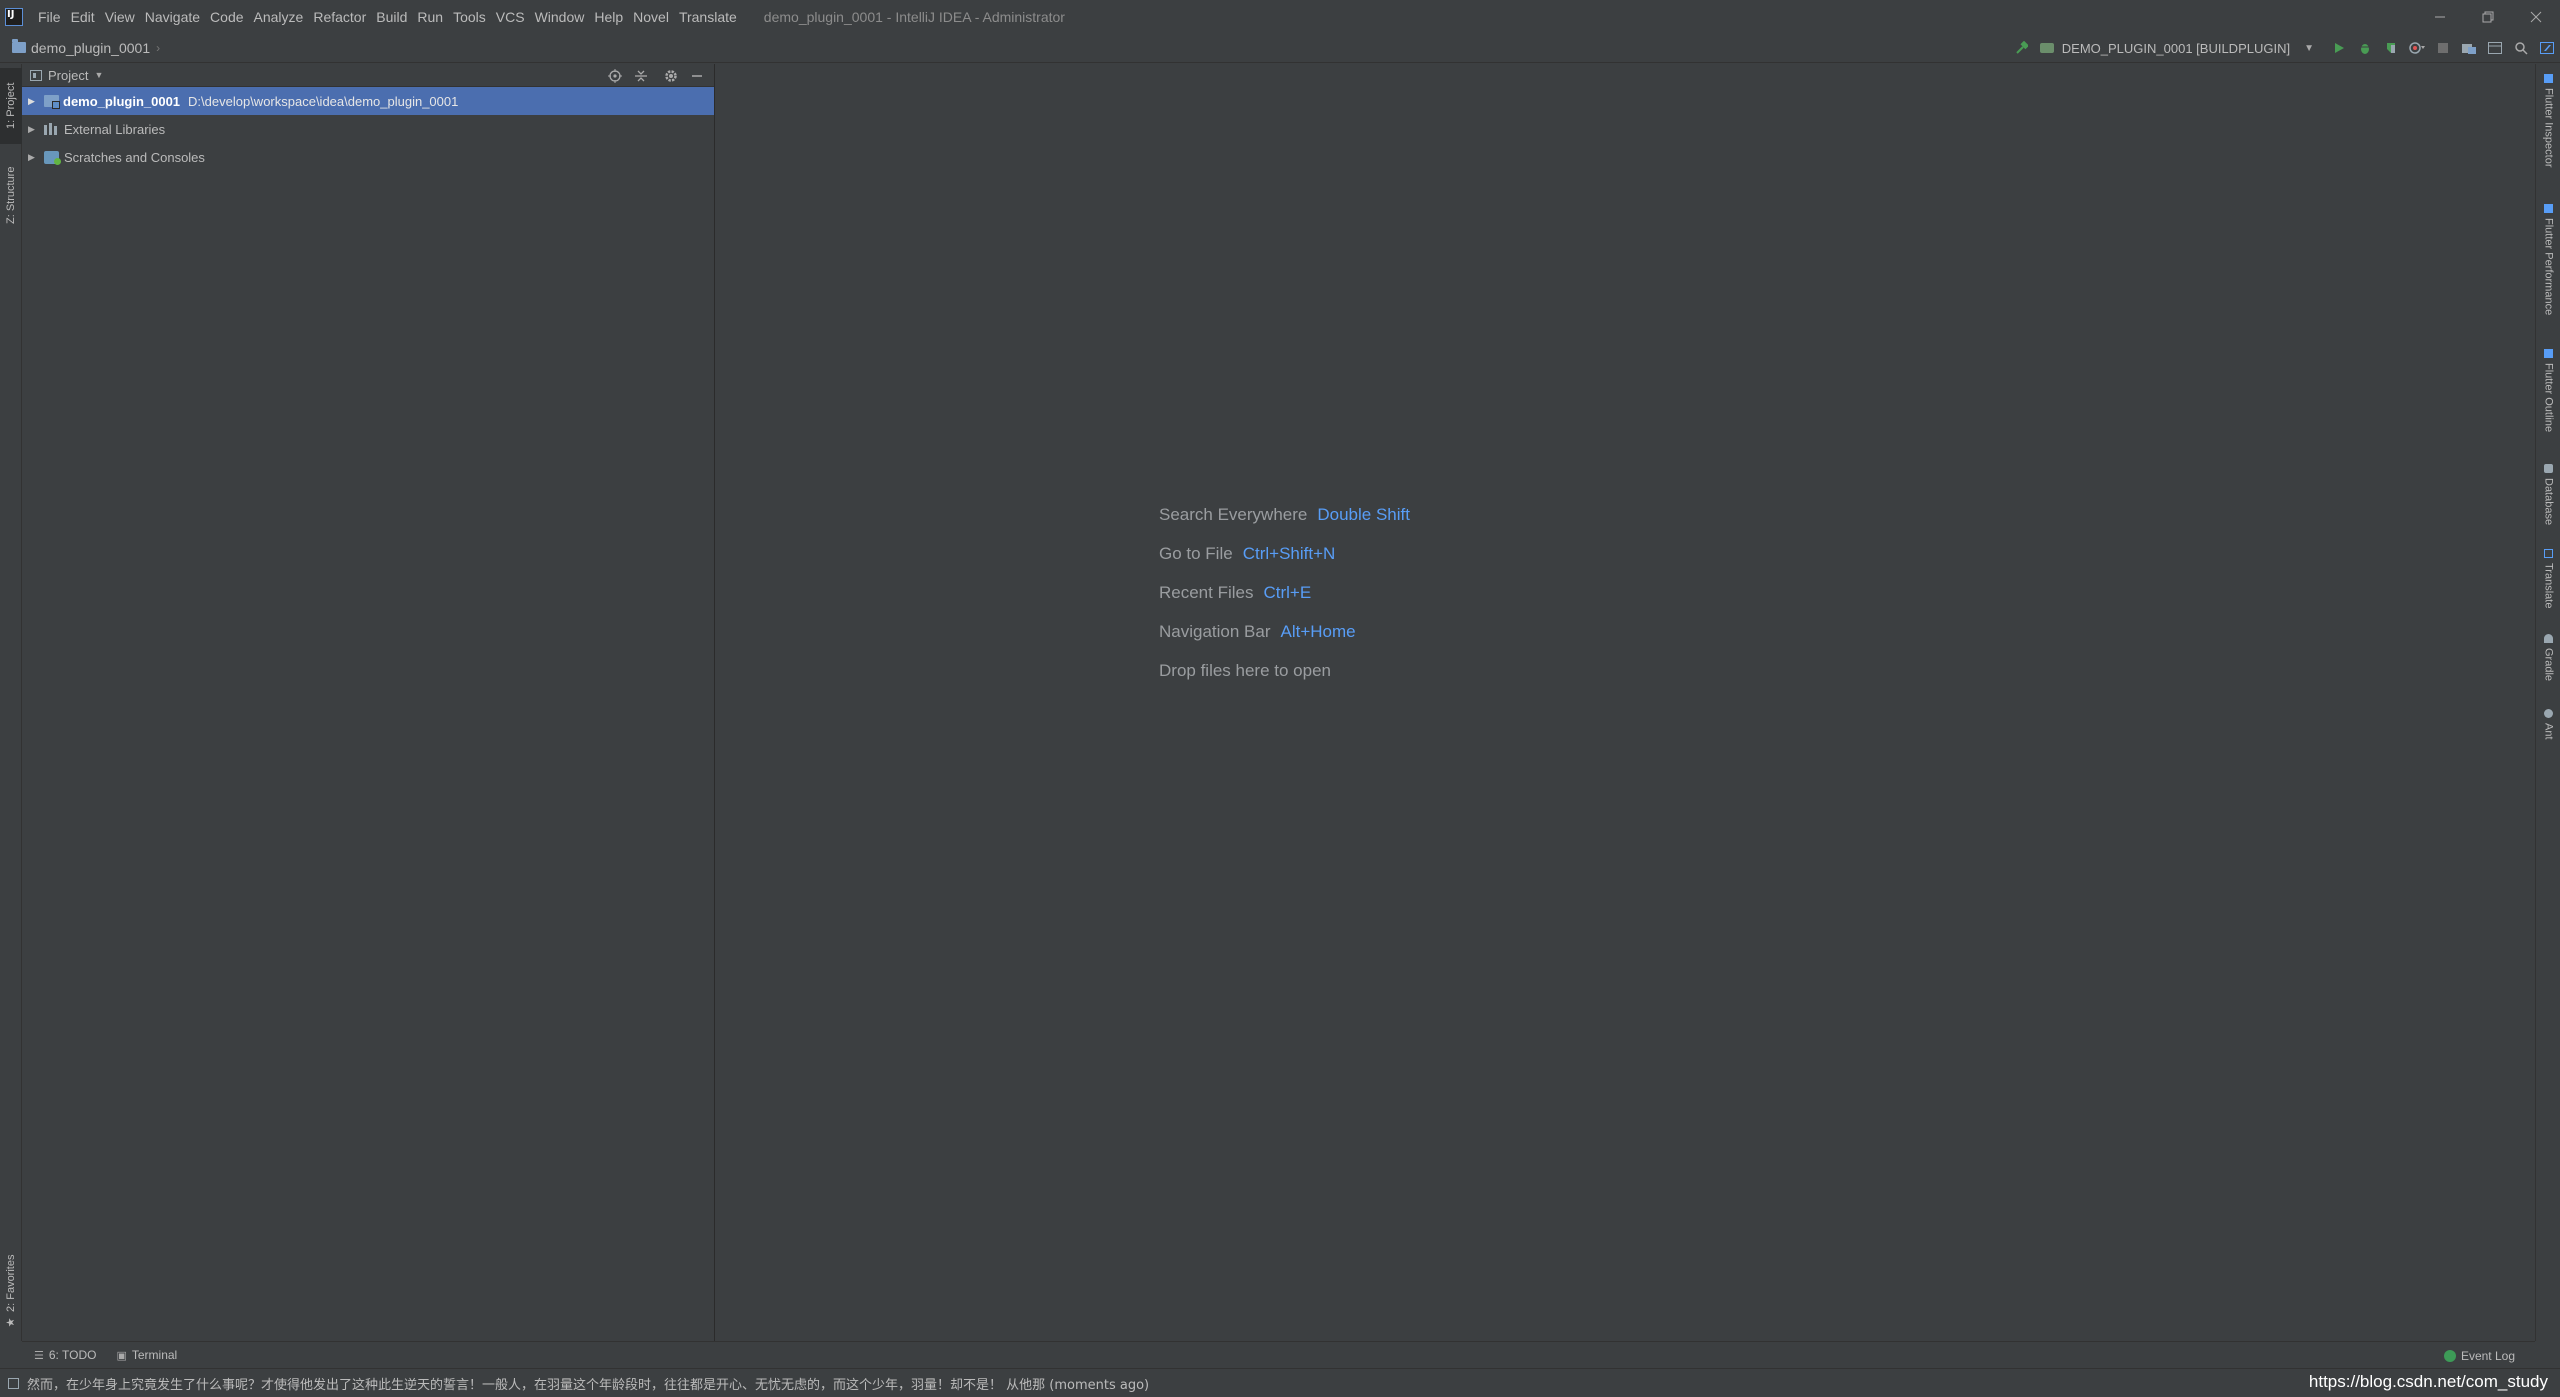 This screenshot has height=1397, width=2560. I want to click on project-tool-button: 1: Project, so click(11, 106).